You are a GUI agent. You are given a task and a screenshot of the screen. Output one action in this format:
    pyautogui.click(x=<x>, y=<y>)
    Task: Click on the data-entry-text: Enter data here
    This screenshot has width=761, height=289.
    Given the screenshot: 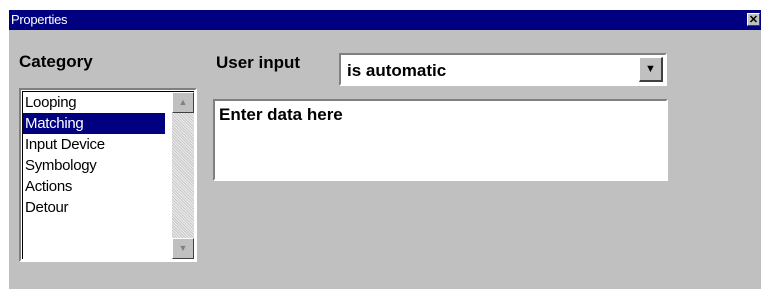 What is the action you would take?
    pyautogui.click(x=281, y=115)
    